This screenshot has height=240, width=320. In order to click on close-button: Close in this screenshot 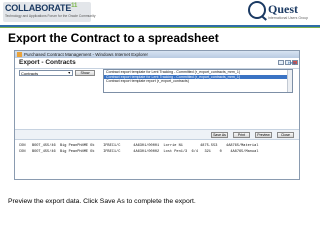, I will do `click(285, 134)`.